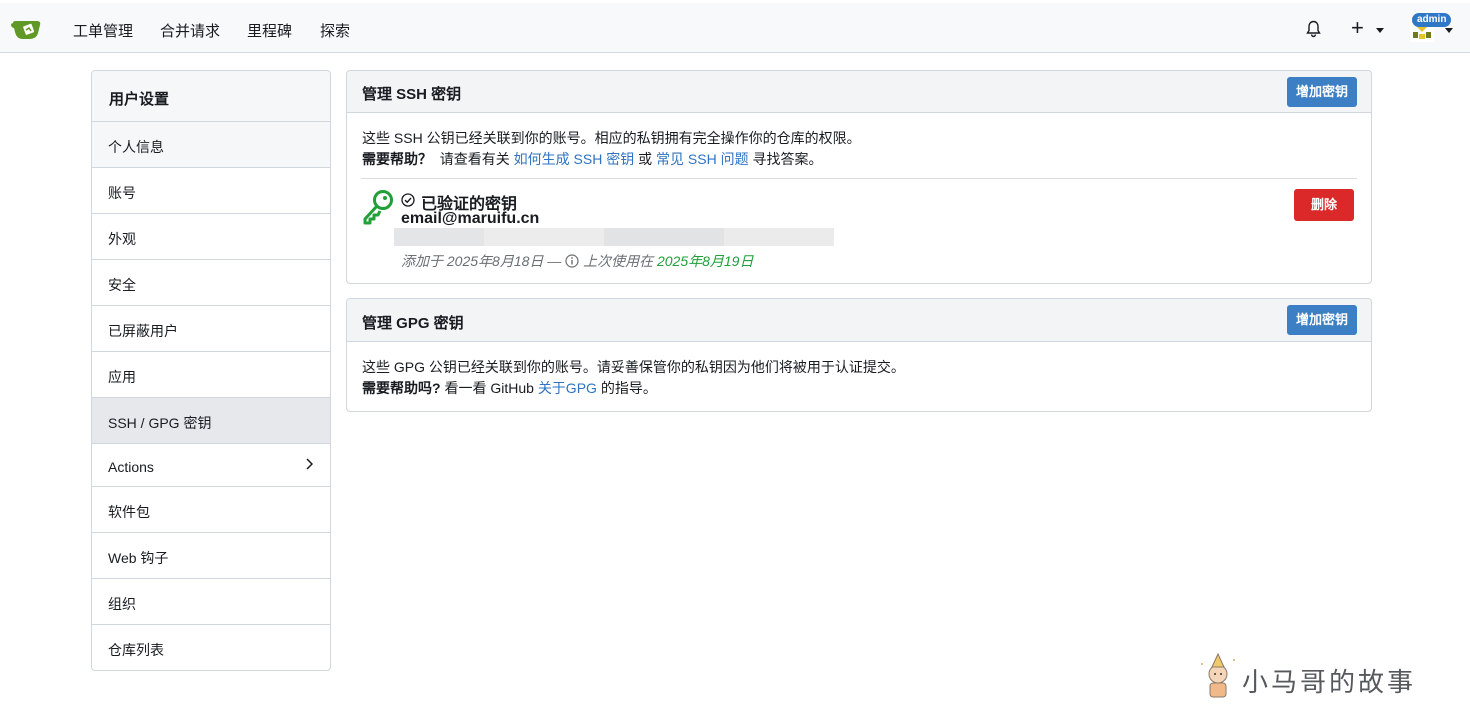 The image size is (1470, 713). I want to click on add-gpg-key-button: 增加密钥, so click(1322, 320).